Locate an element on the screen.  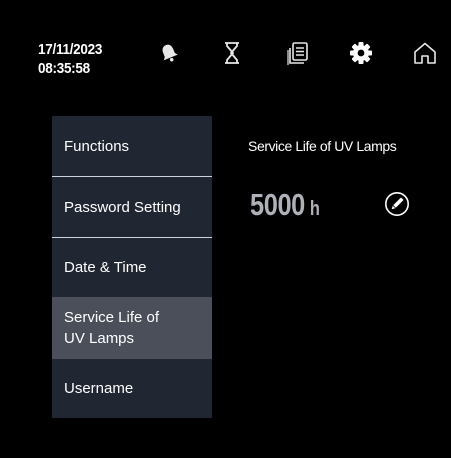
hourglass-icon is located at coordinates (232, 53).